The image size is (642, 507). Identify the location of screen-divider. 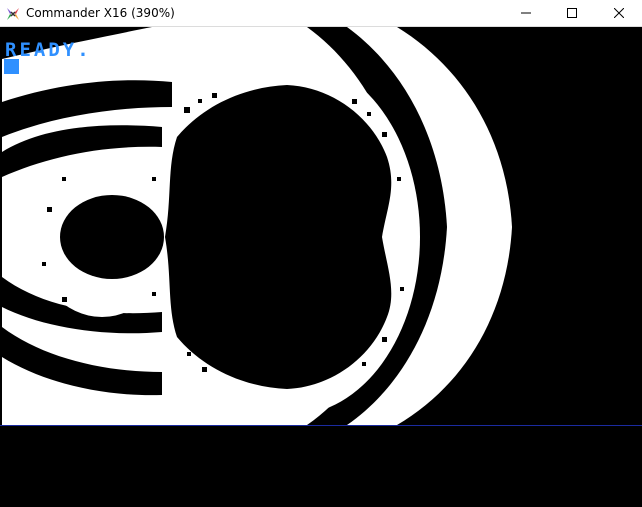
(321, 425).